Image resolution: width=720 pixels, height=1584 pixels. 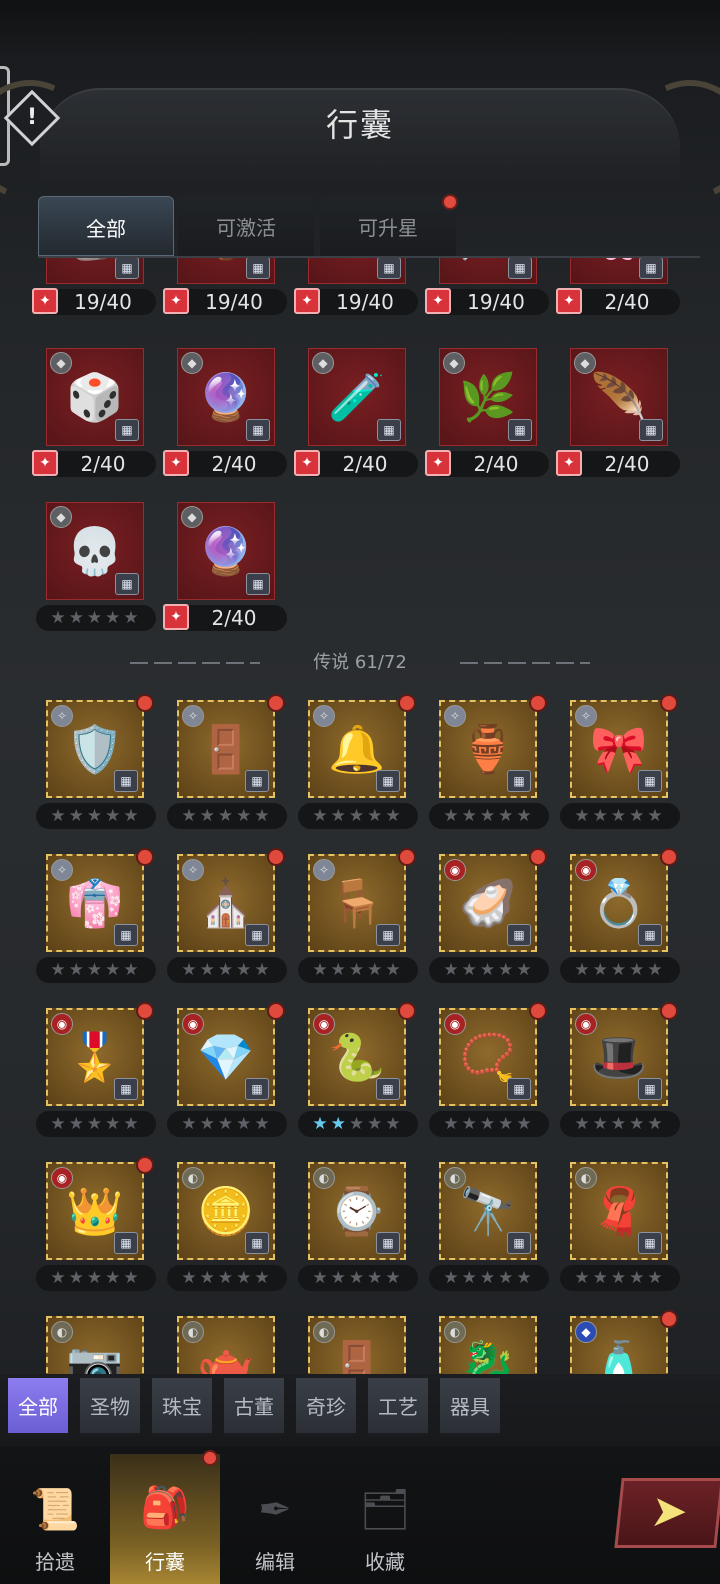 I want to click on legendary-item-card: ◐🐉▦★★★★★, so click(x=484, y=1345).